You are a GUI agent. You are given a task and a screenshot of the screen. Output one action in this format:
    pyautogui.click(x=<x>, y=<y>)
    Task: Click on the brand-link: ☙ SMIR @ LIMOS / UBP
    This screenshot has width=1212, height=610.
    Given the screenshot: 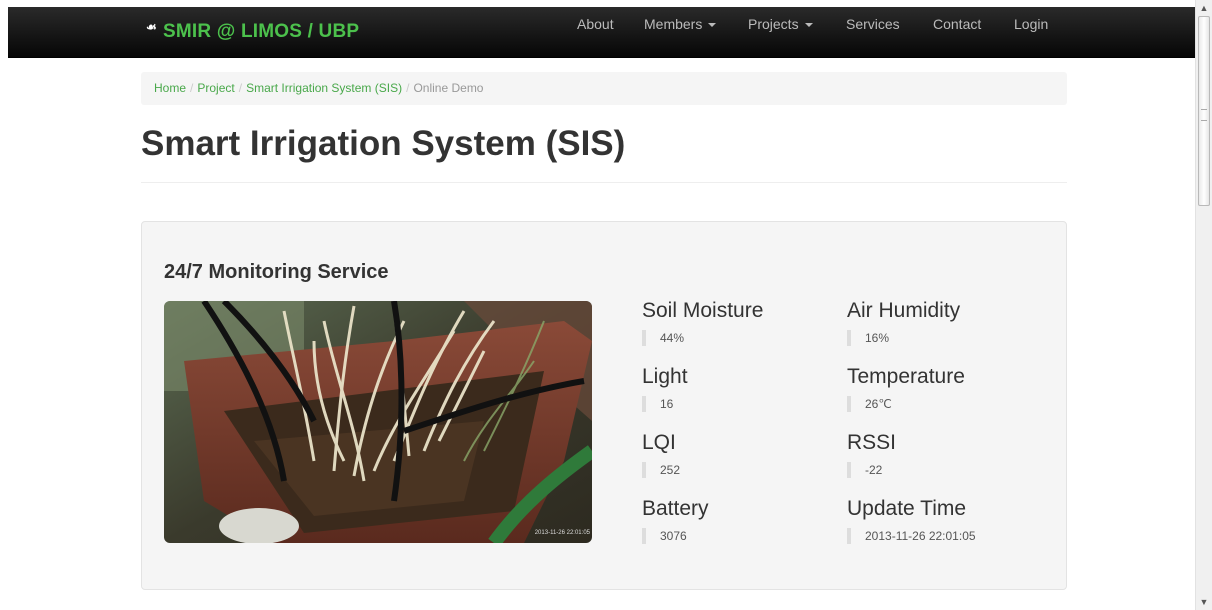 What is the action you would take?
    pyautogui.click(x=253, y=31)
    